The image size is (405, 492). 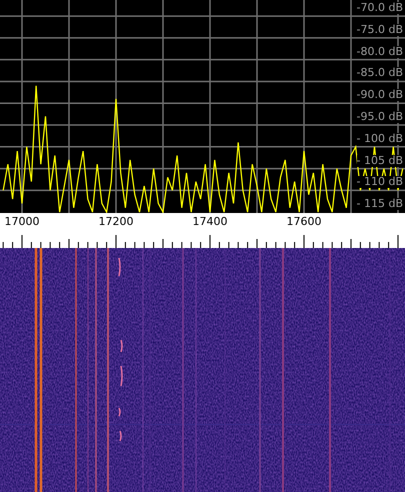 I want to click on frequency-label: 17200, so click(x=116, y=221).